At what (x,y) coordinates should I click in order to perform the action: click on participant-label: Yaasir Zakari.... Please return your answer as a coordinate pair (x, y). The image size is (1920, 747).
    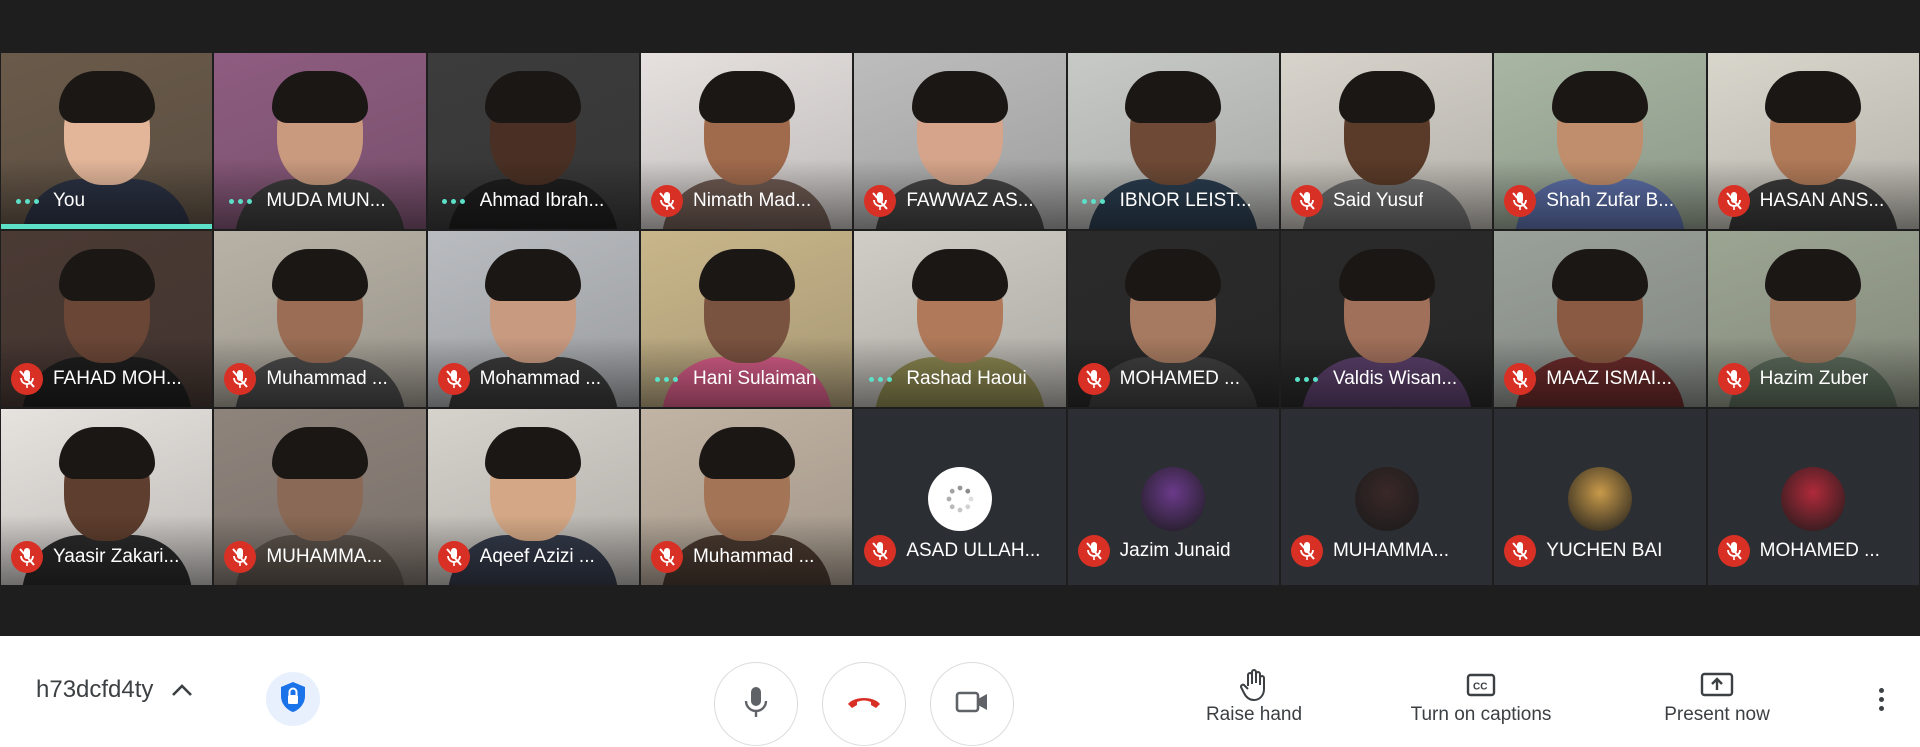
    Looking at the image, I should click on (108, 557).